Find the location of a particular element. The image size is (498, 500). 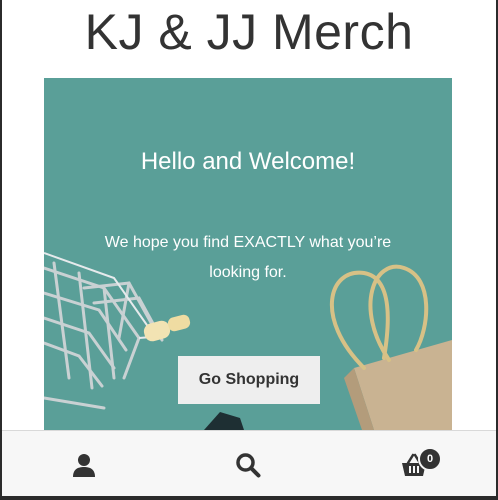

search-icon is located at coordinates (248, 465).